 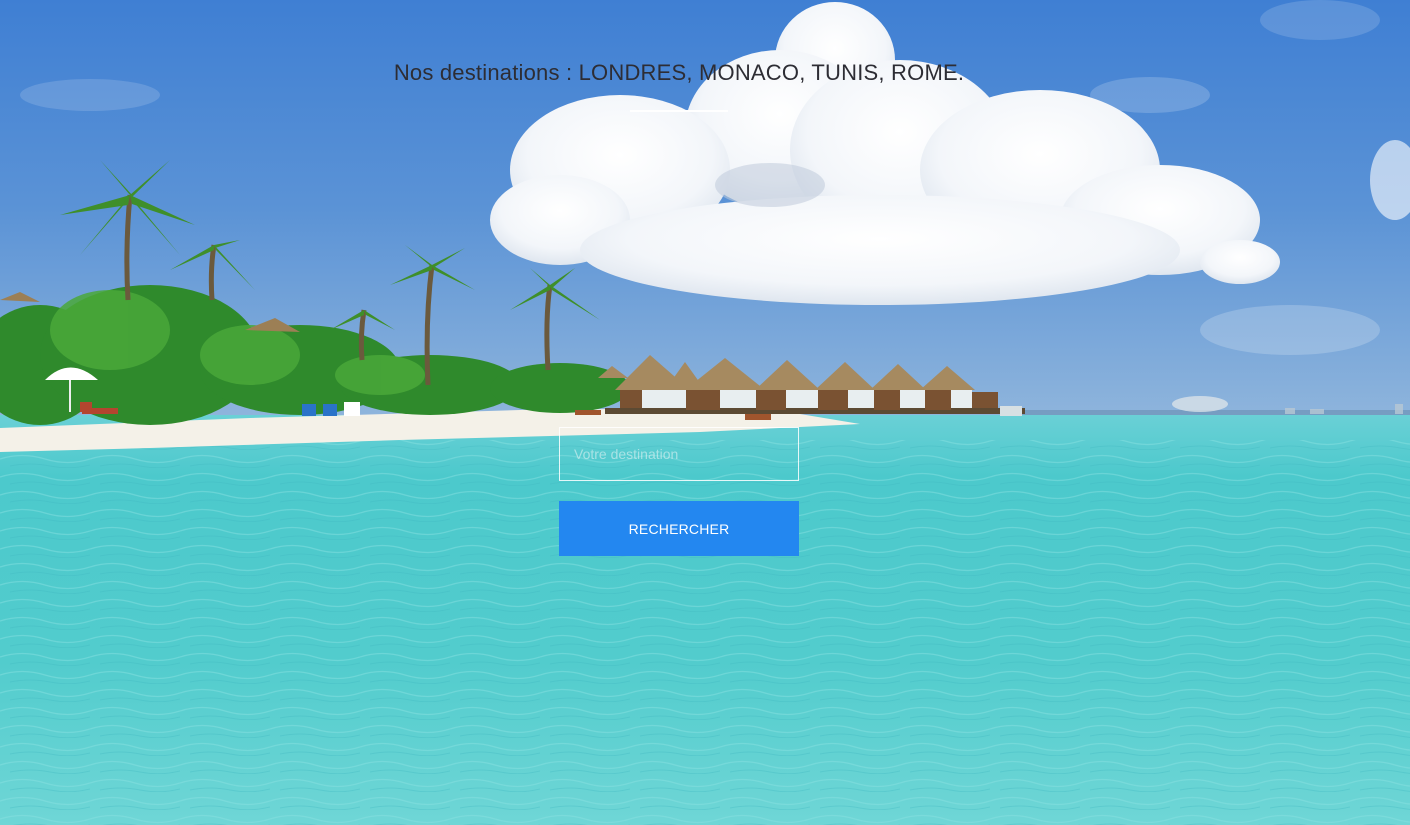 I want to click on search-button: RECHERCHER, so click(x=679, y=528).